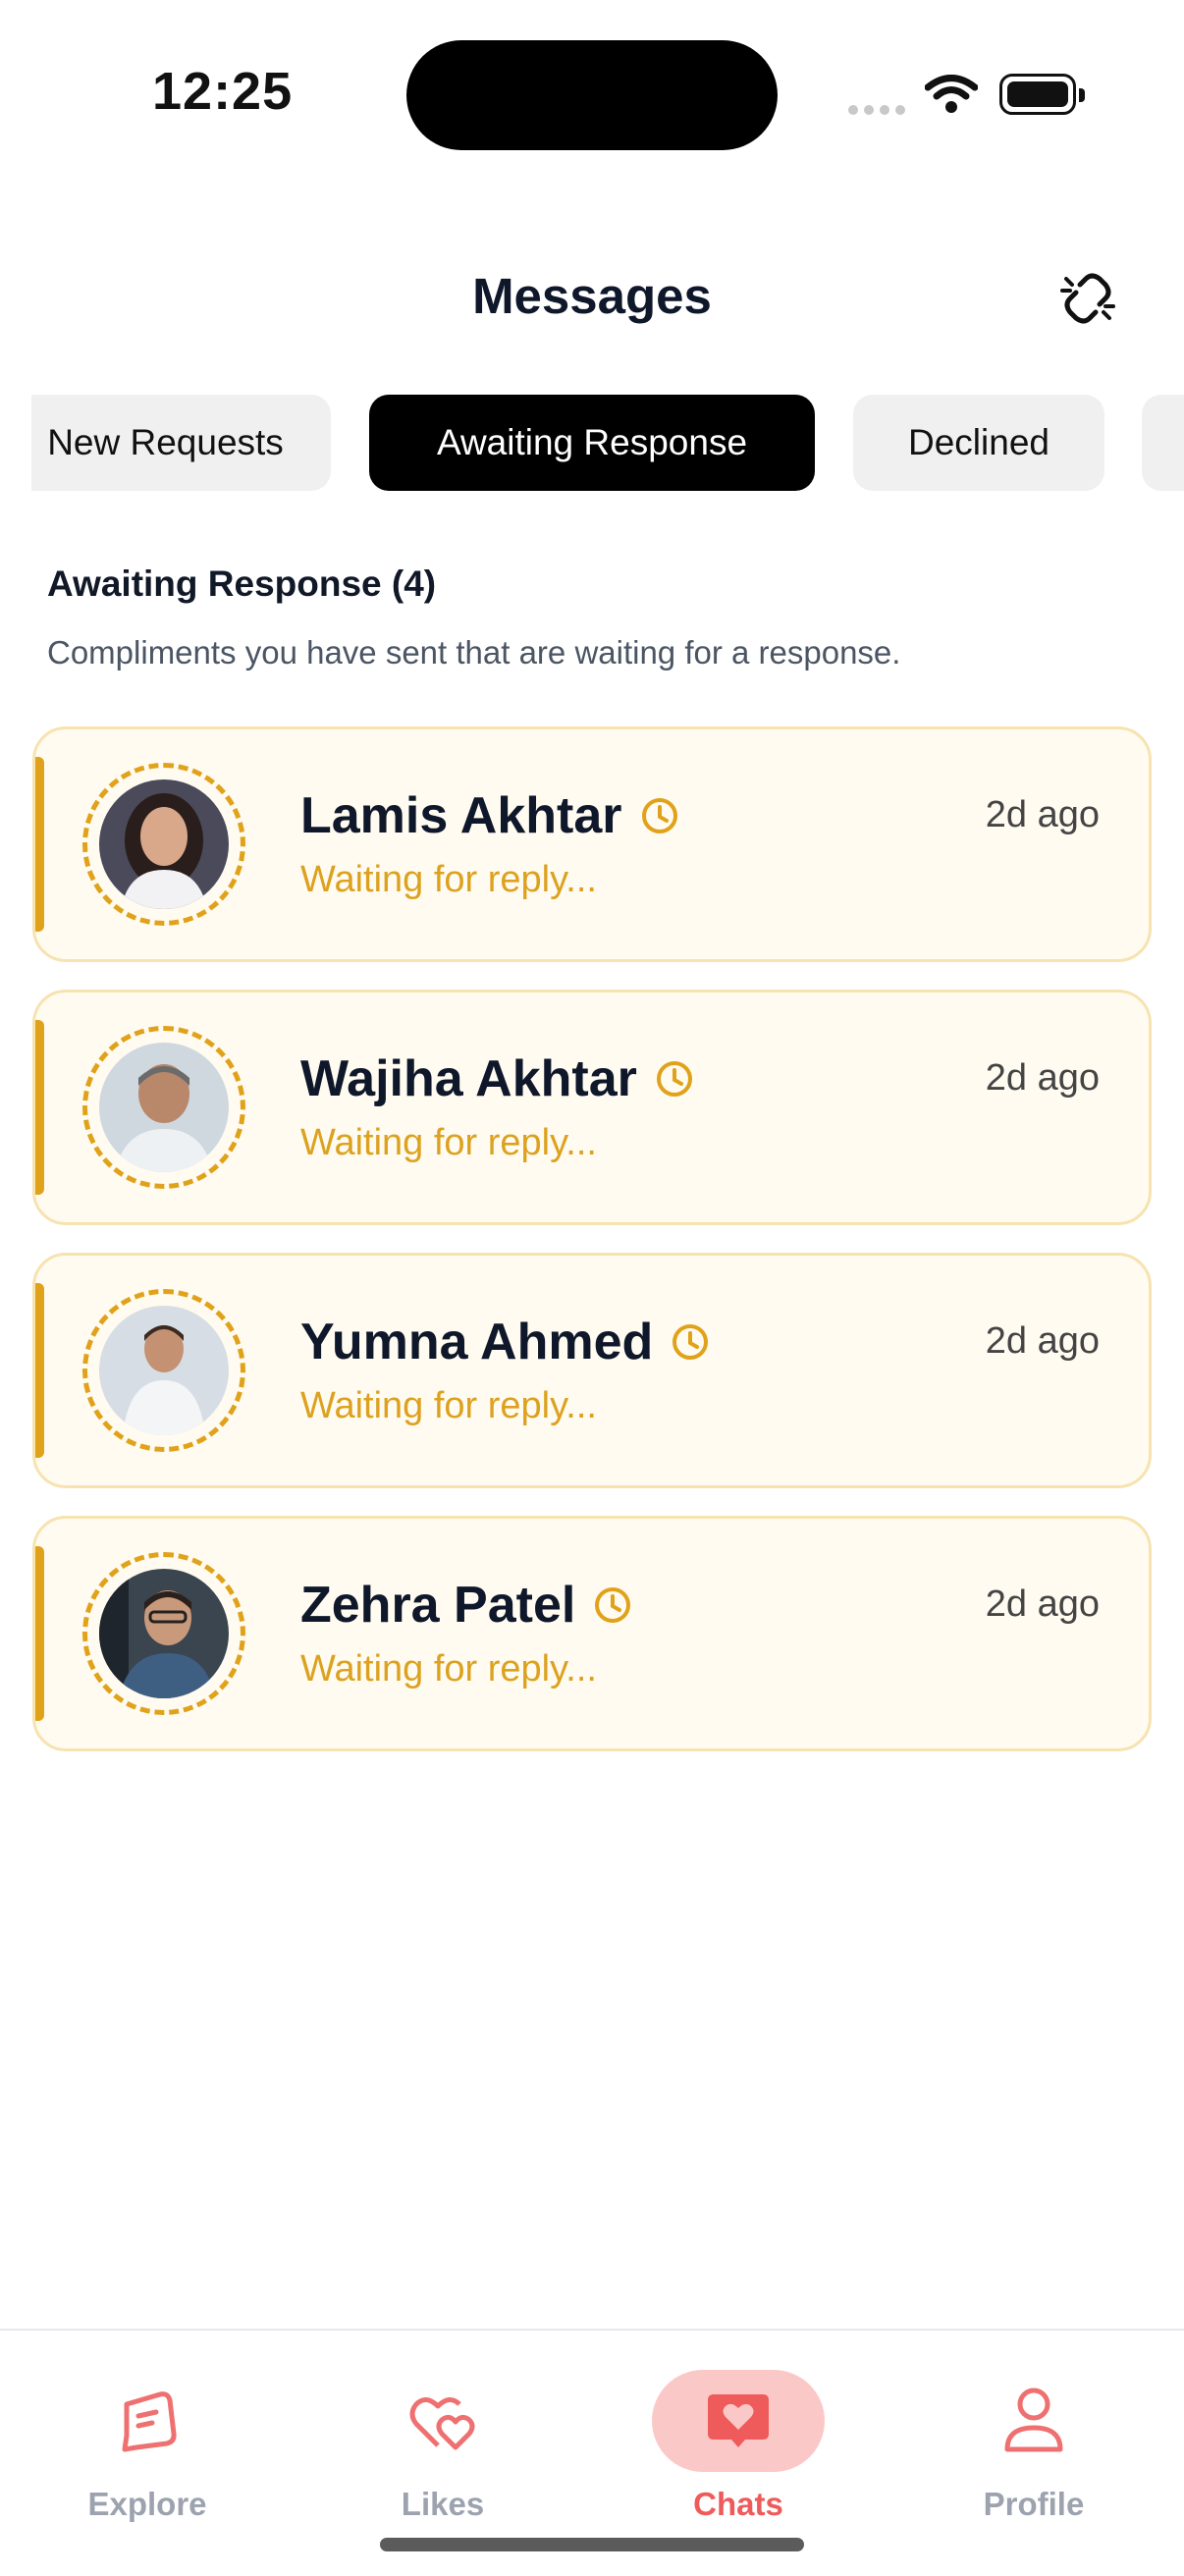 The image size is (1184, 2576). What do you see at coordinates (15, 443) in the screenshot?
I see `tab-edge-mask` at bounding box center [15, 443].